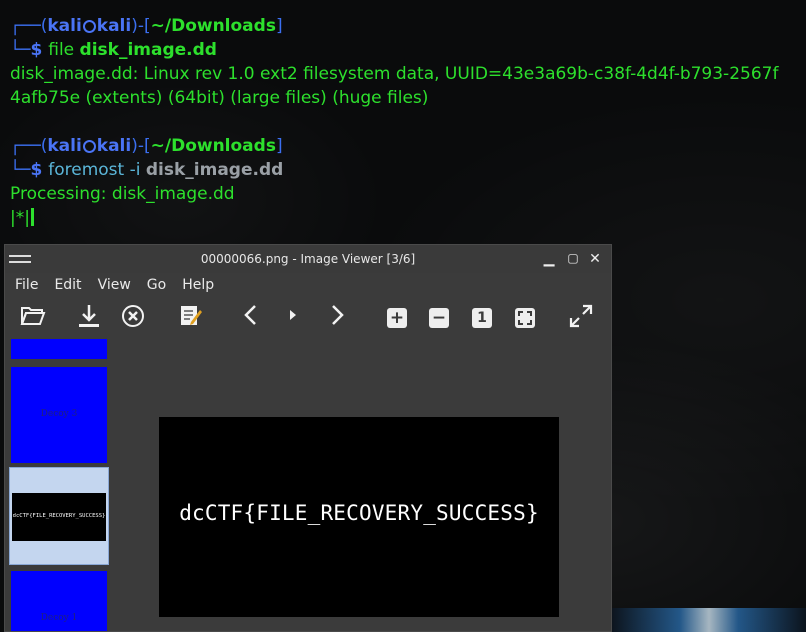 This screenshot has height=632, width=806. I want to click on fit-icon, so click(525, 318).